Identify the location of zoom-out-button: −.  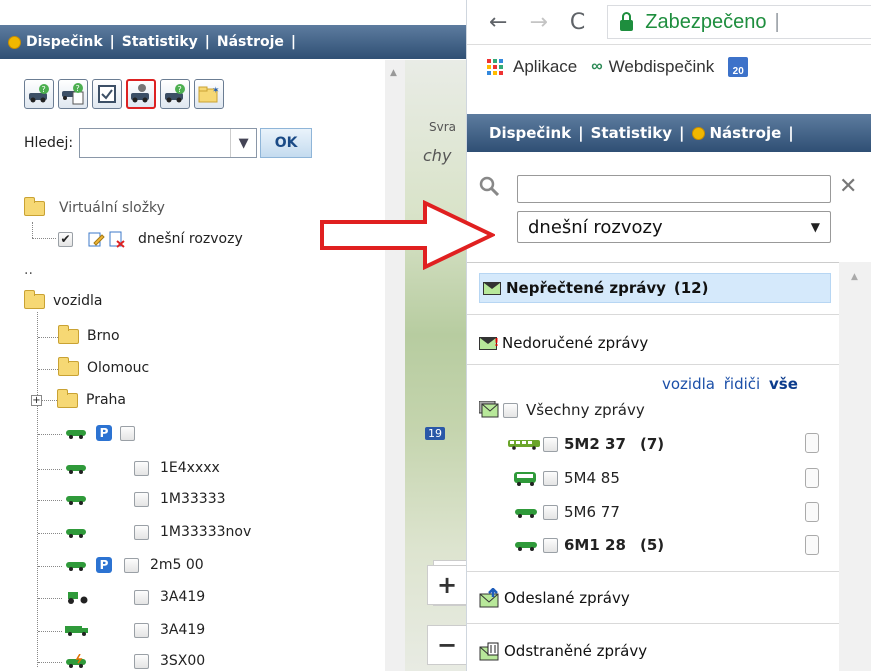
(447, 645).